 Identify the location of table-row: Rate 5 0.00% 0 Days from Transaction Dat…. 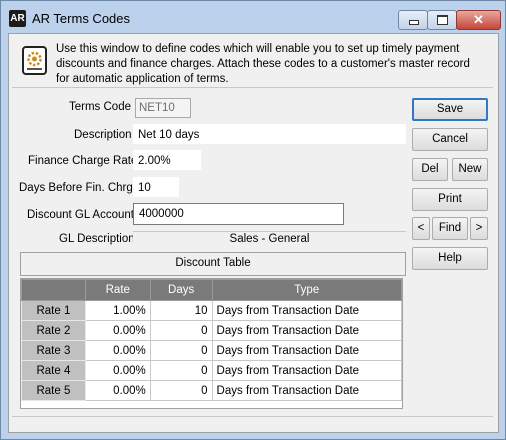
(212, 390).